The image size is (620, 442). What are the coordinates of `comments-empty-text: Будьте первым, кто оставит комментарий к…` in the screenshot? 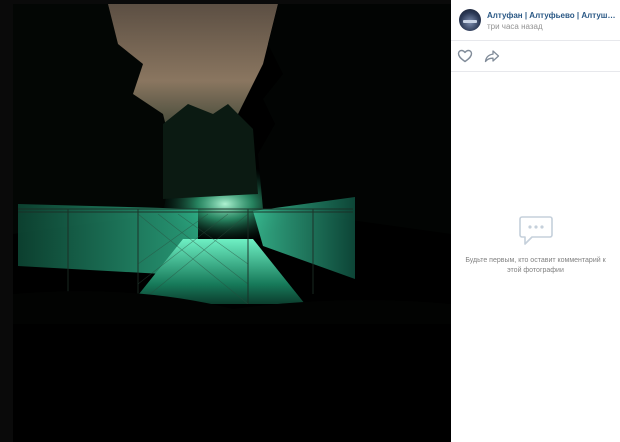 It's located at (535, 265).